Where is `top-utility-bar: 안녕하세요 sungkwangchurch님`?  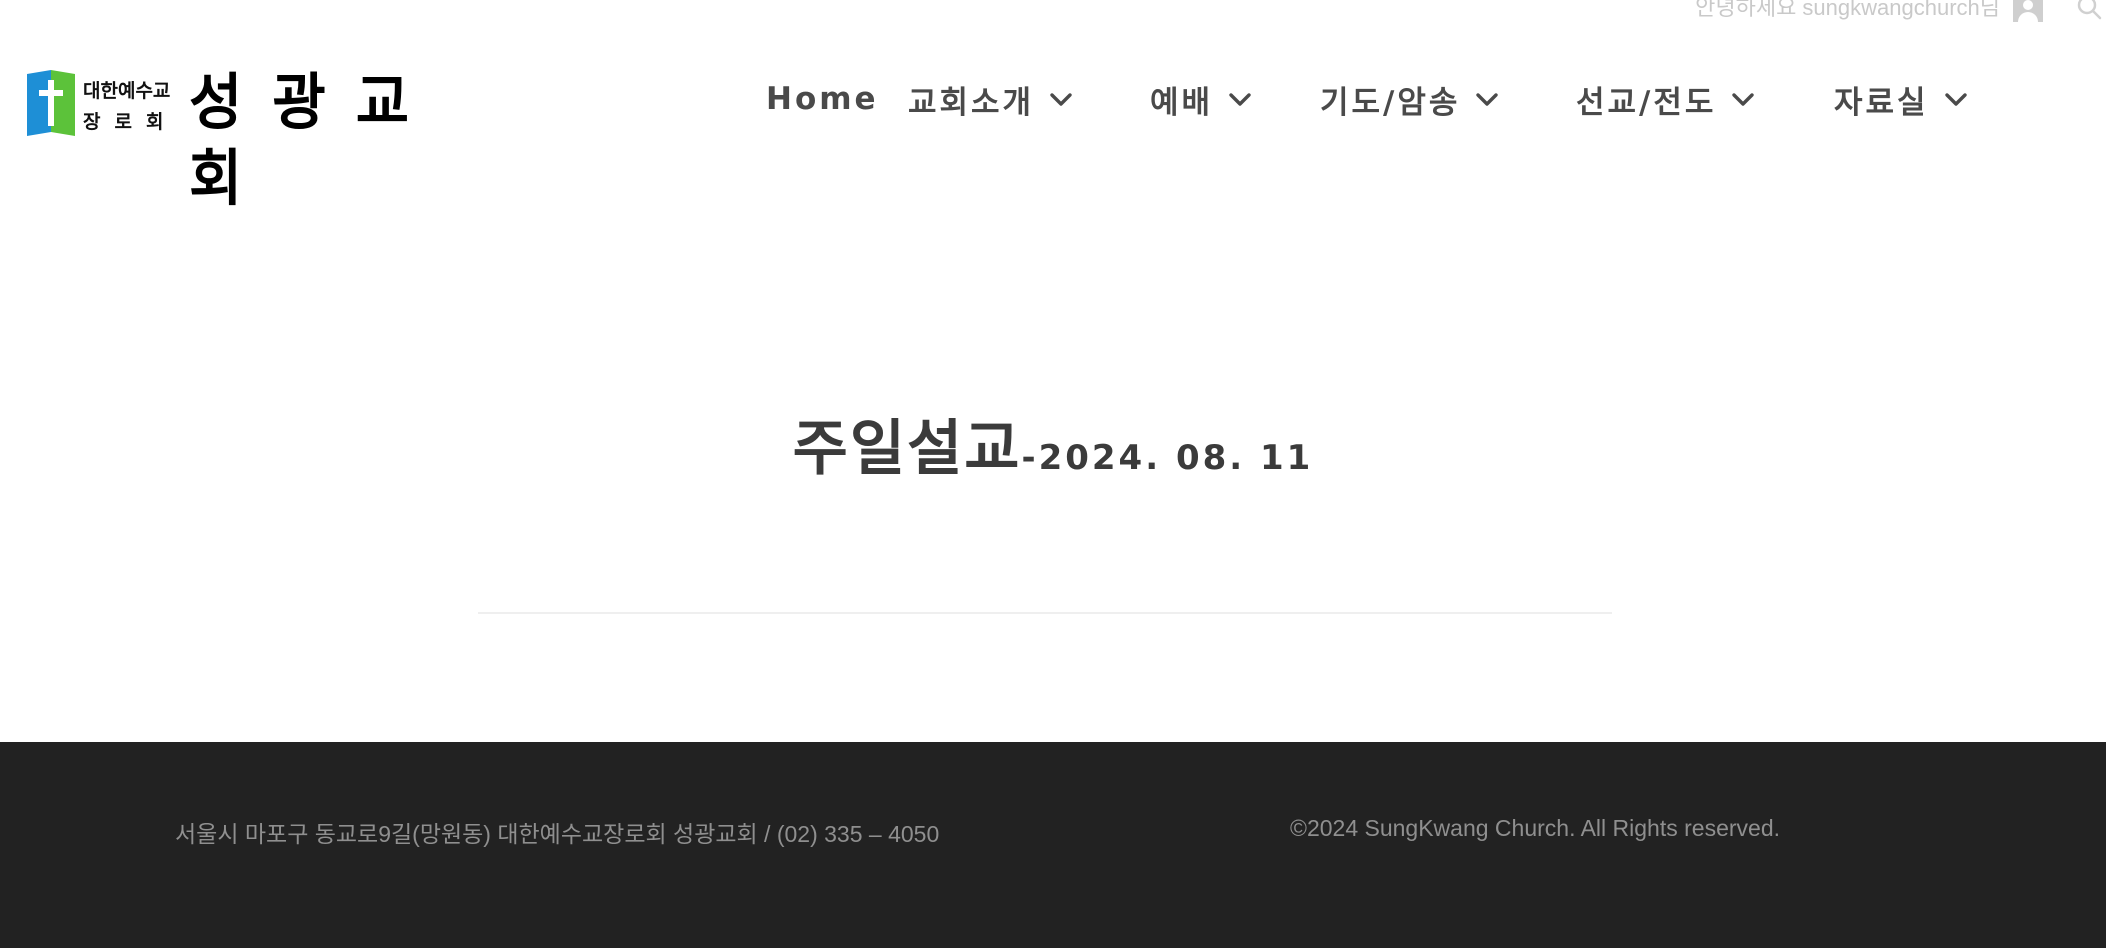
top-utility-bar: 안녕하세요 sungkwangchurch님 is located at coordinates (1606, 11).